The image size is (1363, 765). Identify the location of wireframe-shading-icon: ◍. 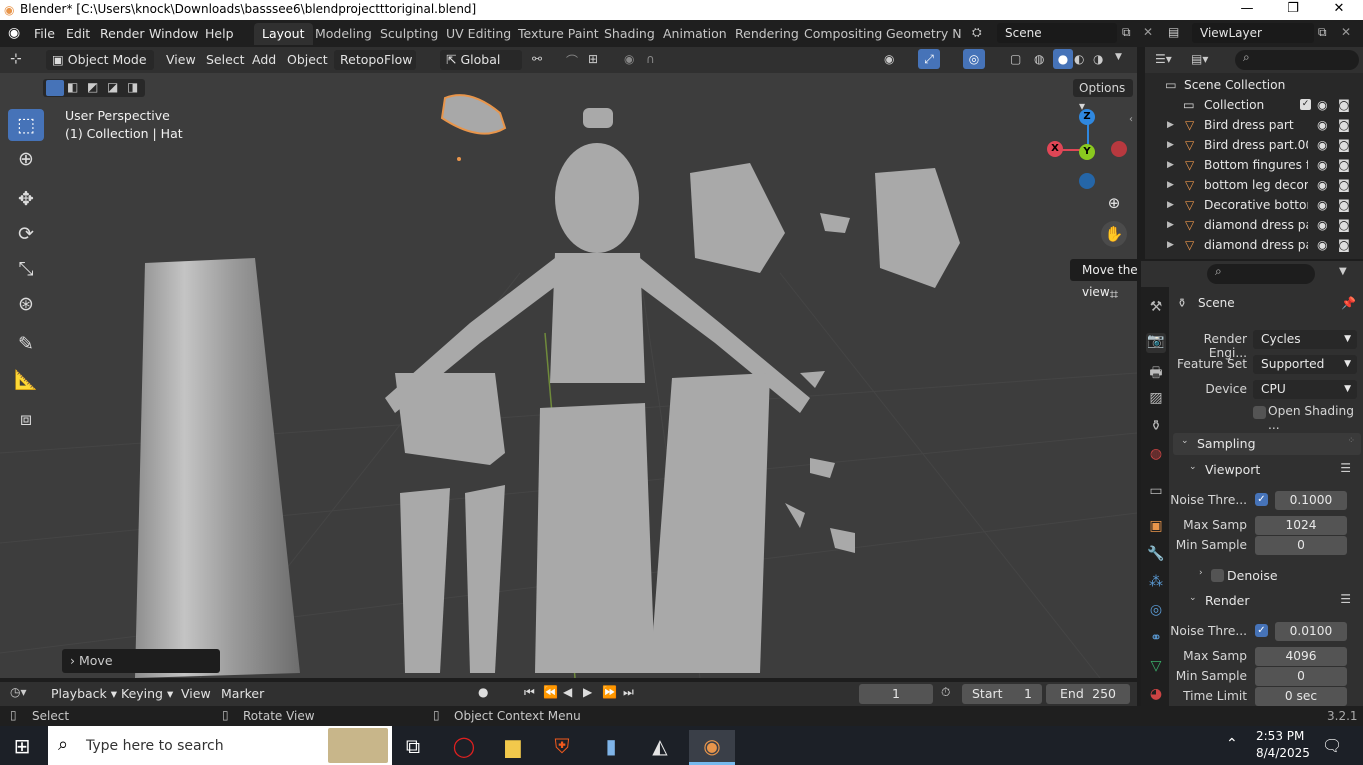
(1039, 59).